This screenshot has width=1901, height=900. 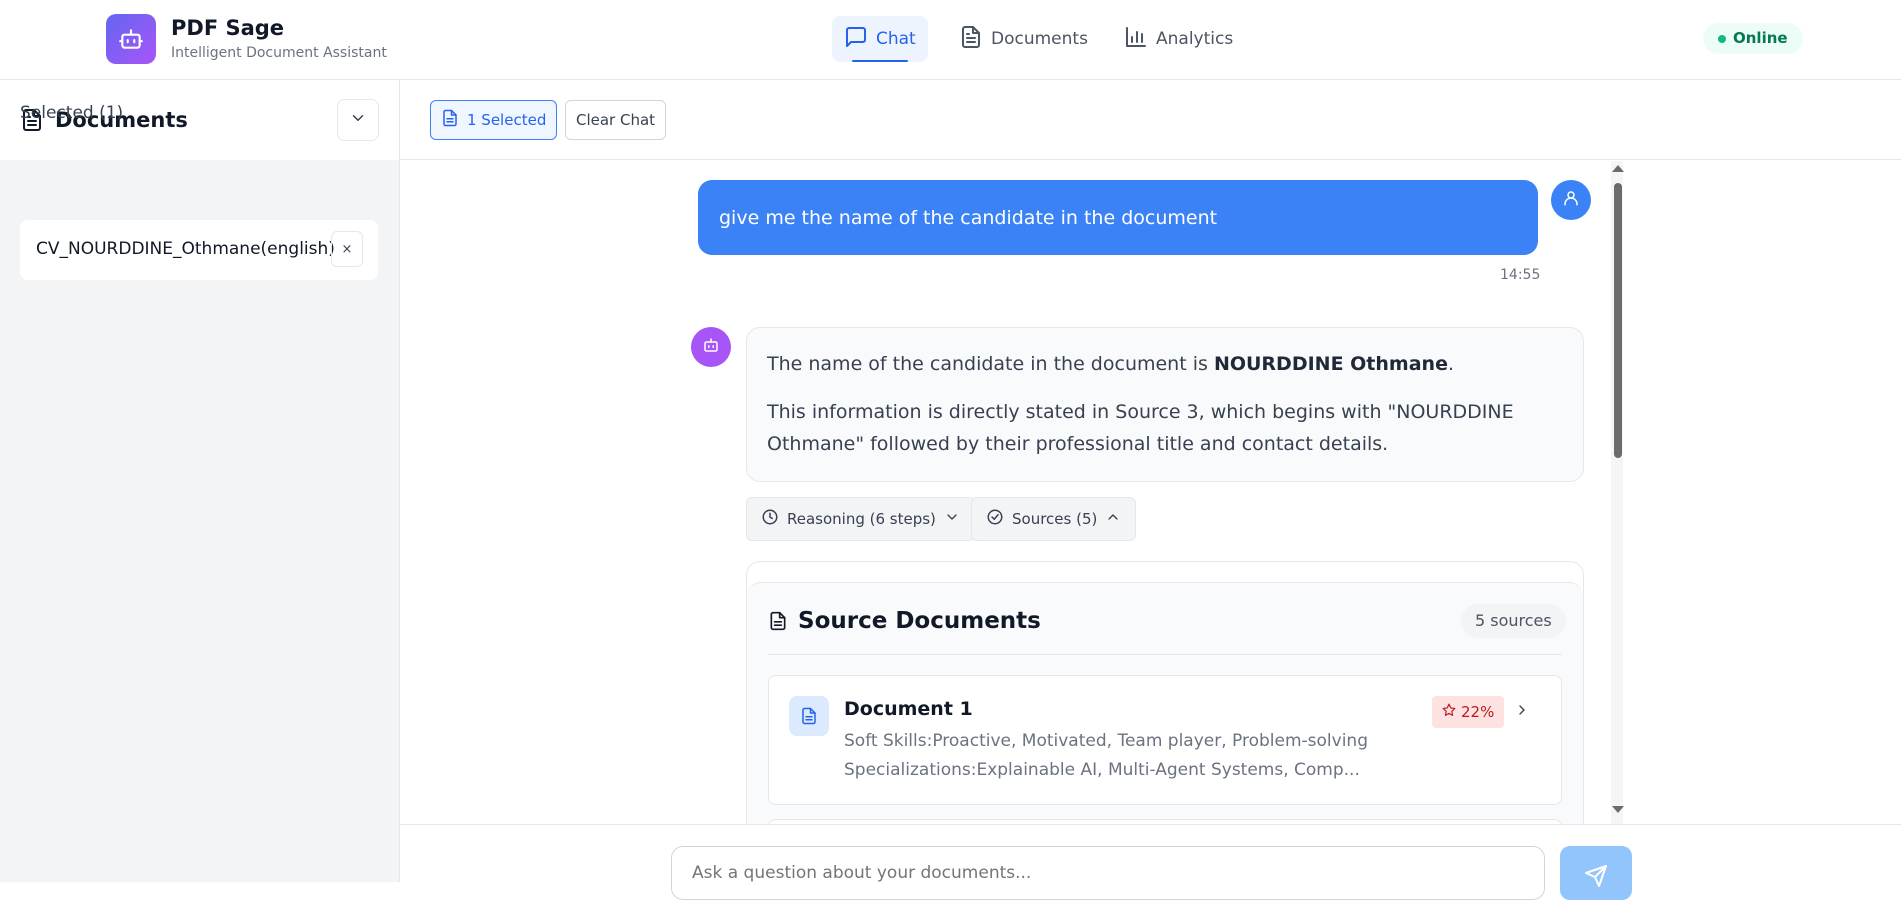 What do you see at coordinates (1165, 654) in the screenshot?
I see `sources-divider` at bounding box center [1165, 654].